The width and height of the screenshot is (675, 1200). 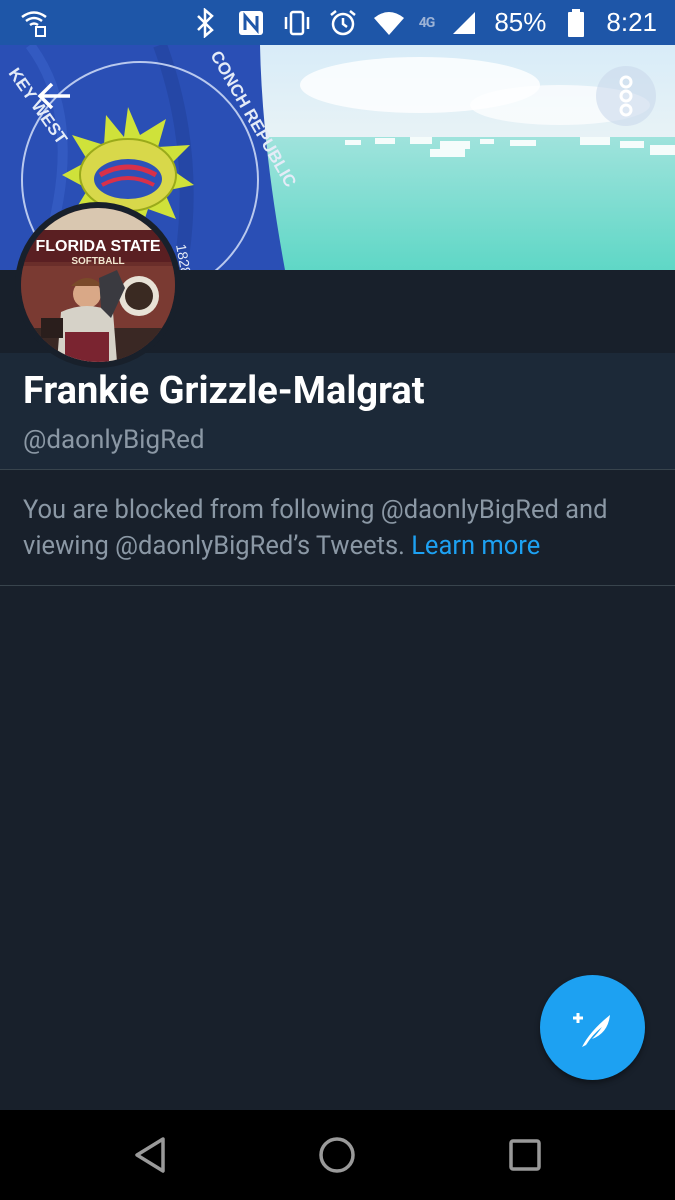 I want to click on back-button, so click(x=54, y=96).